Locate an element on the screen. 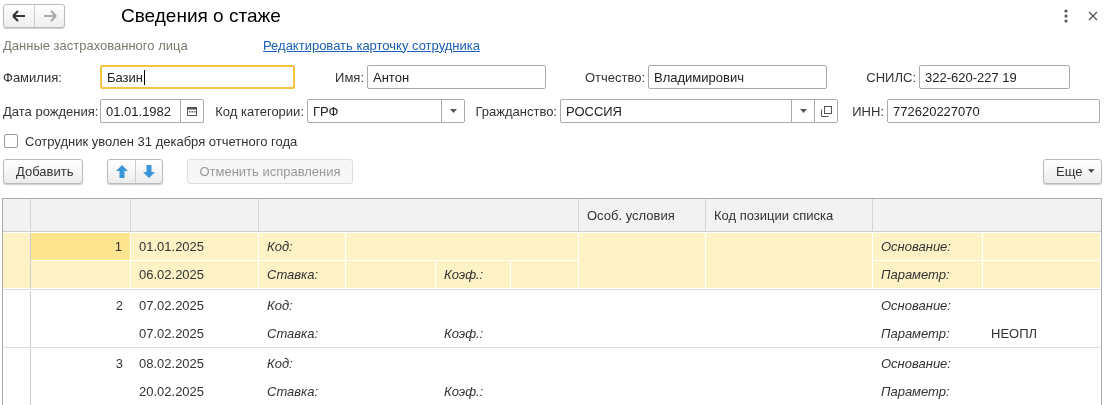  window-title: Сведения о стаже is located at coordinates (201, 16).